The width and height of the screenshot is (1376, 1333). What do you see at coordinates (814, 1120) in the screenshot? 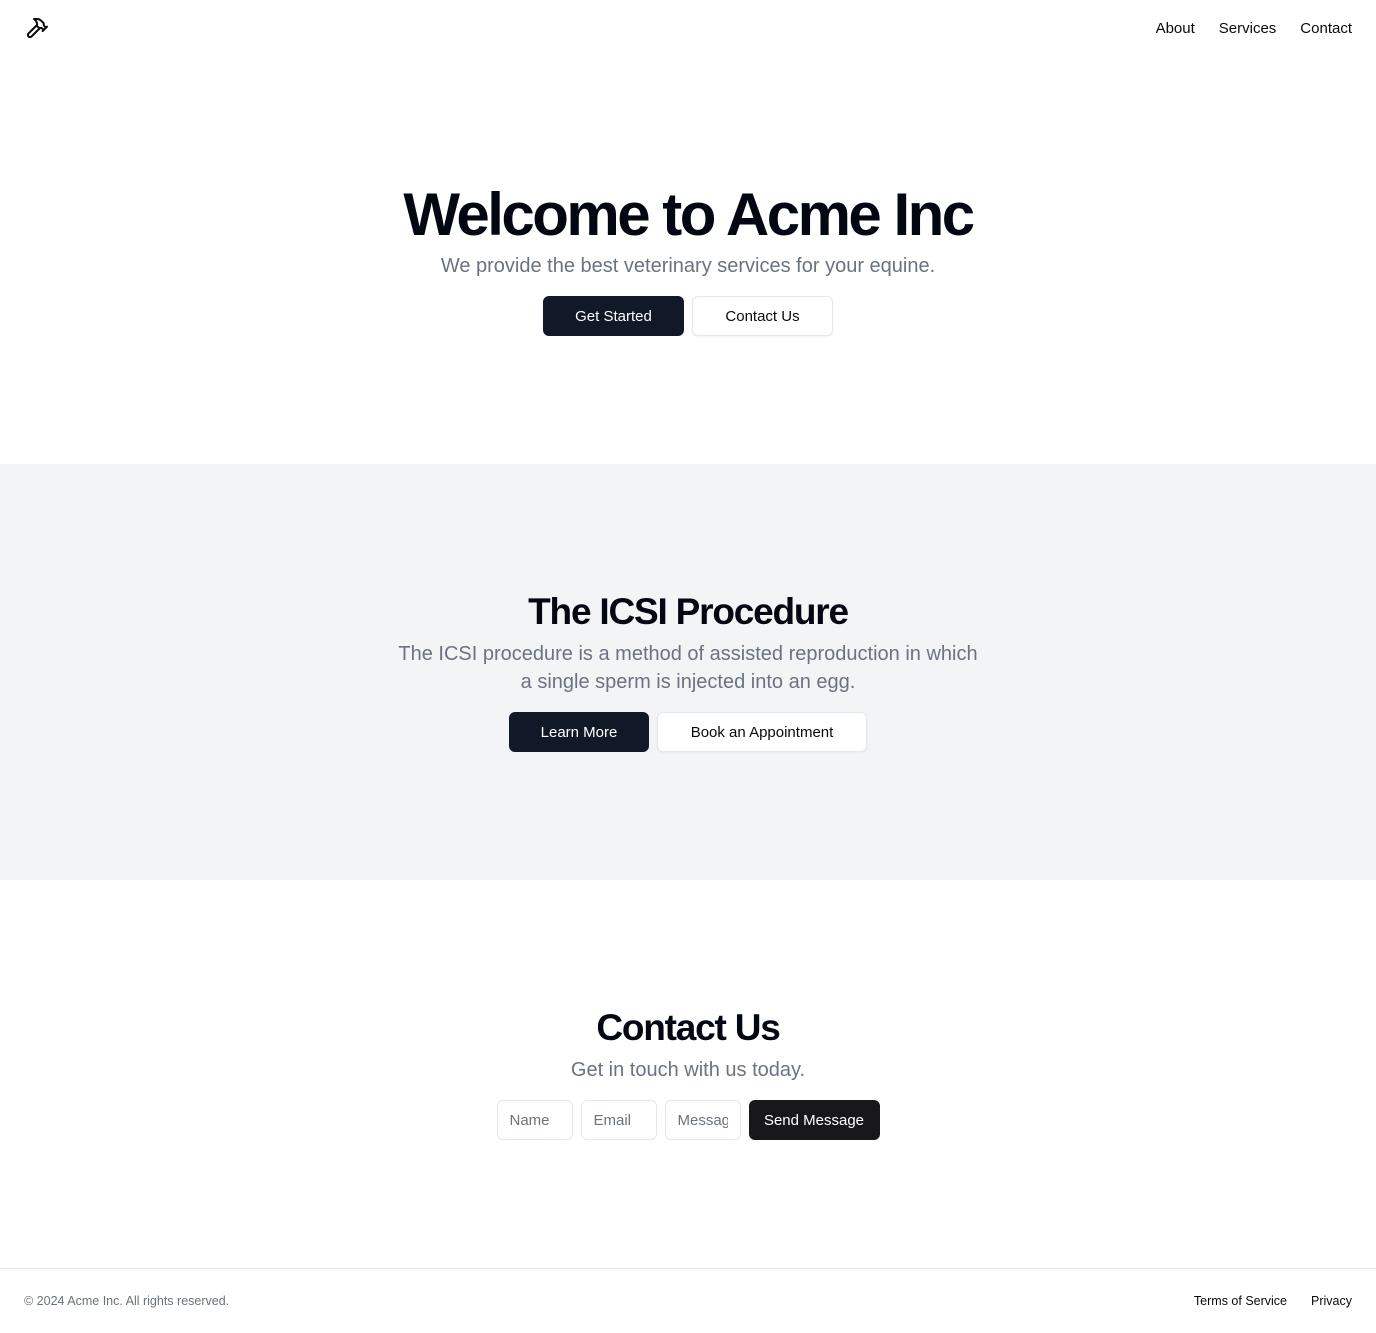
I see `send-message-button: Send Message` at bounding box center [814, 1120].